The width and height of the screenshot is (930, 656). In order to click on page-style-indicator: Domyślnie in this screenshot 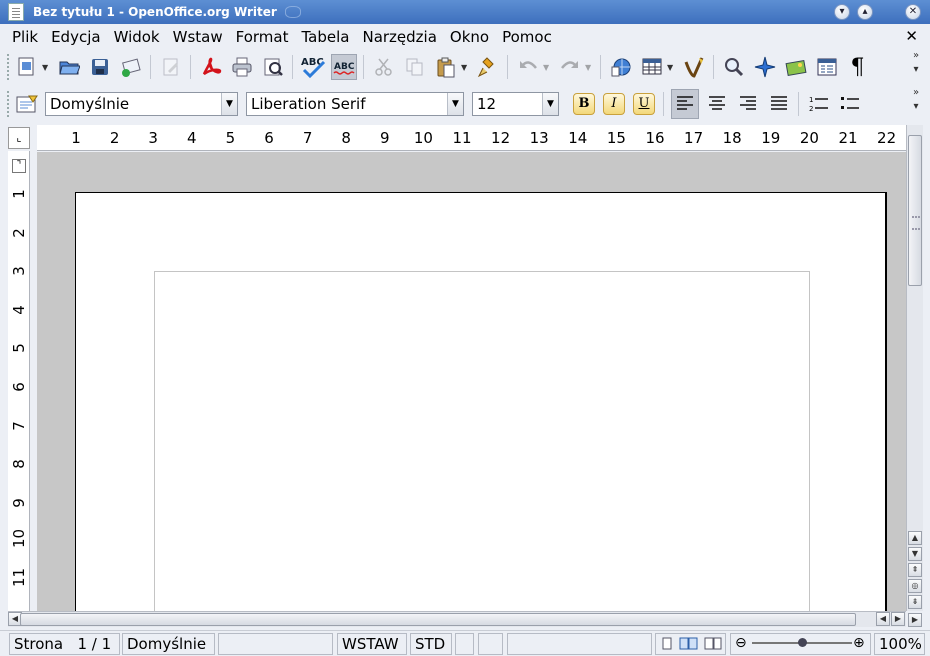, I will do `click(168, 644)`.